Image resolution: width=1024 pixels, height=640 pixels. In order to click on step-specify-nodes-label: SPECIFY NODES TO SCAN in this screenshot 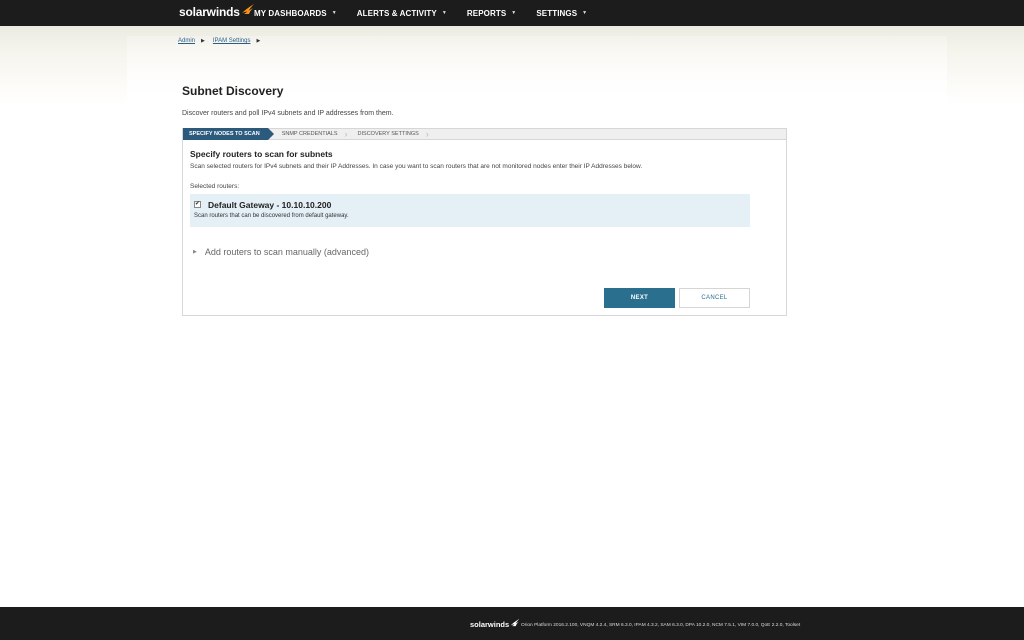, I will do `click(224, 134)`.